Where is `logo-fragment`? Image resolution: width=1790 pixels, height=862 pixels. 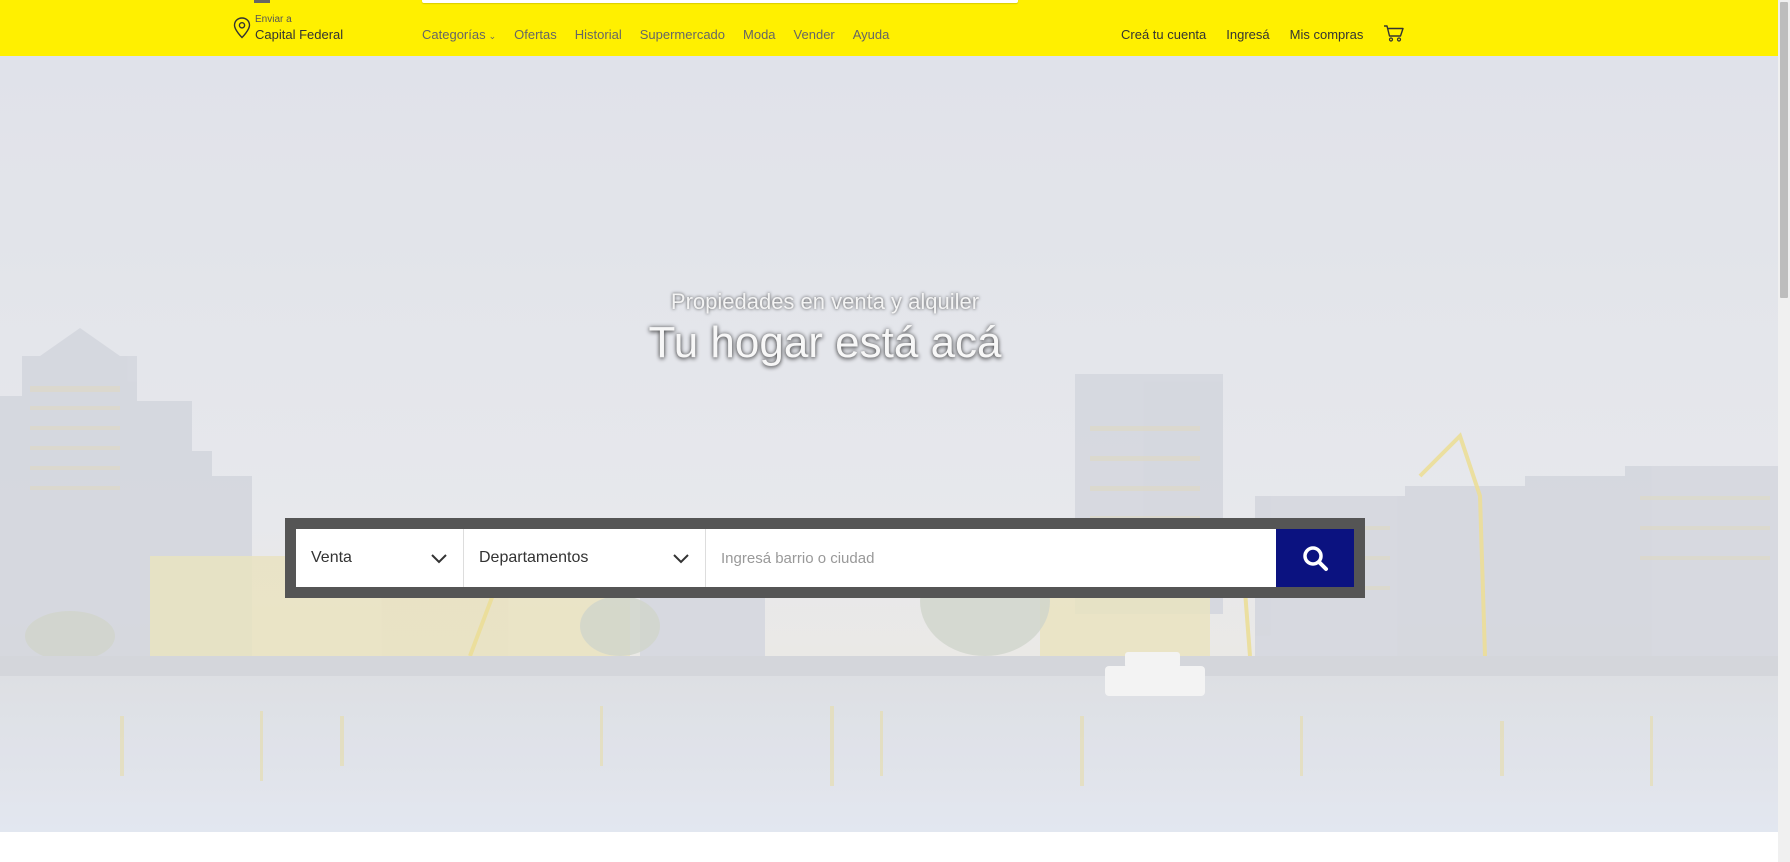 logo-fragment is located at coordinates (262, 1).